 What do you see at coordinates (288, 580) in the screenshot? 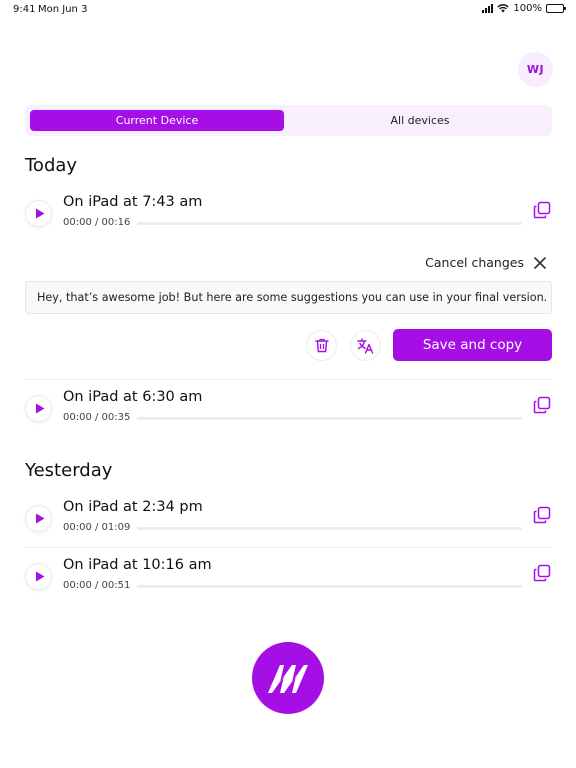
I see `recording-row: On iPad at 10:16 am 00:00 / 00:51` at bounding box center [288, 580].